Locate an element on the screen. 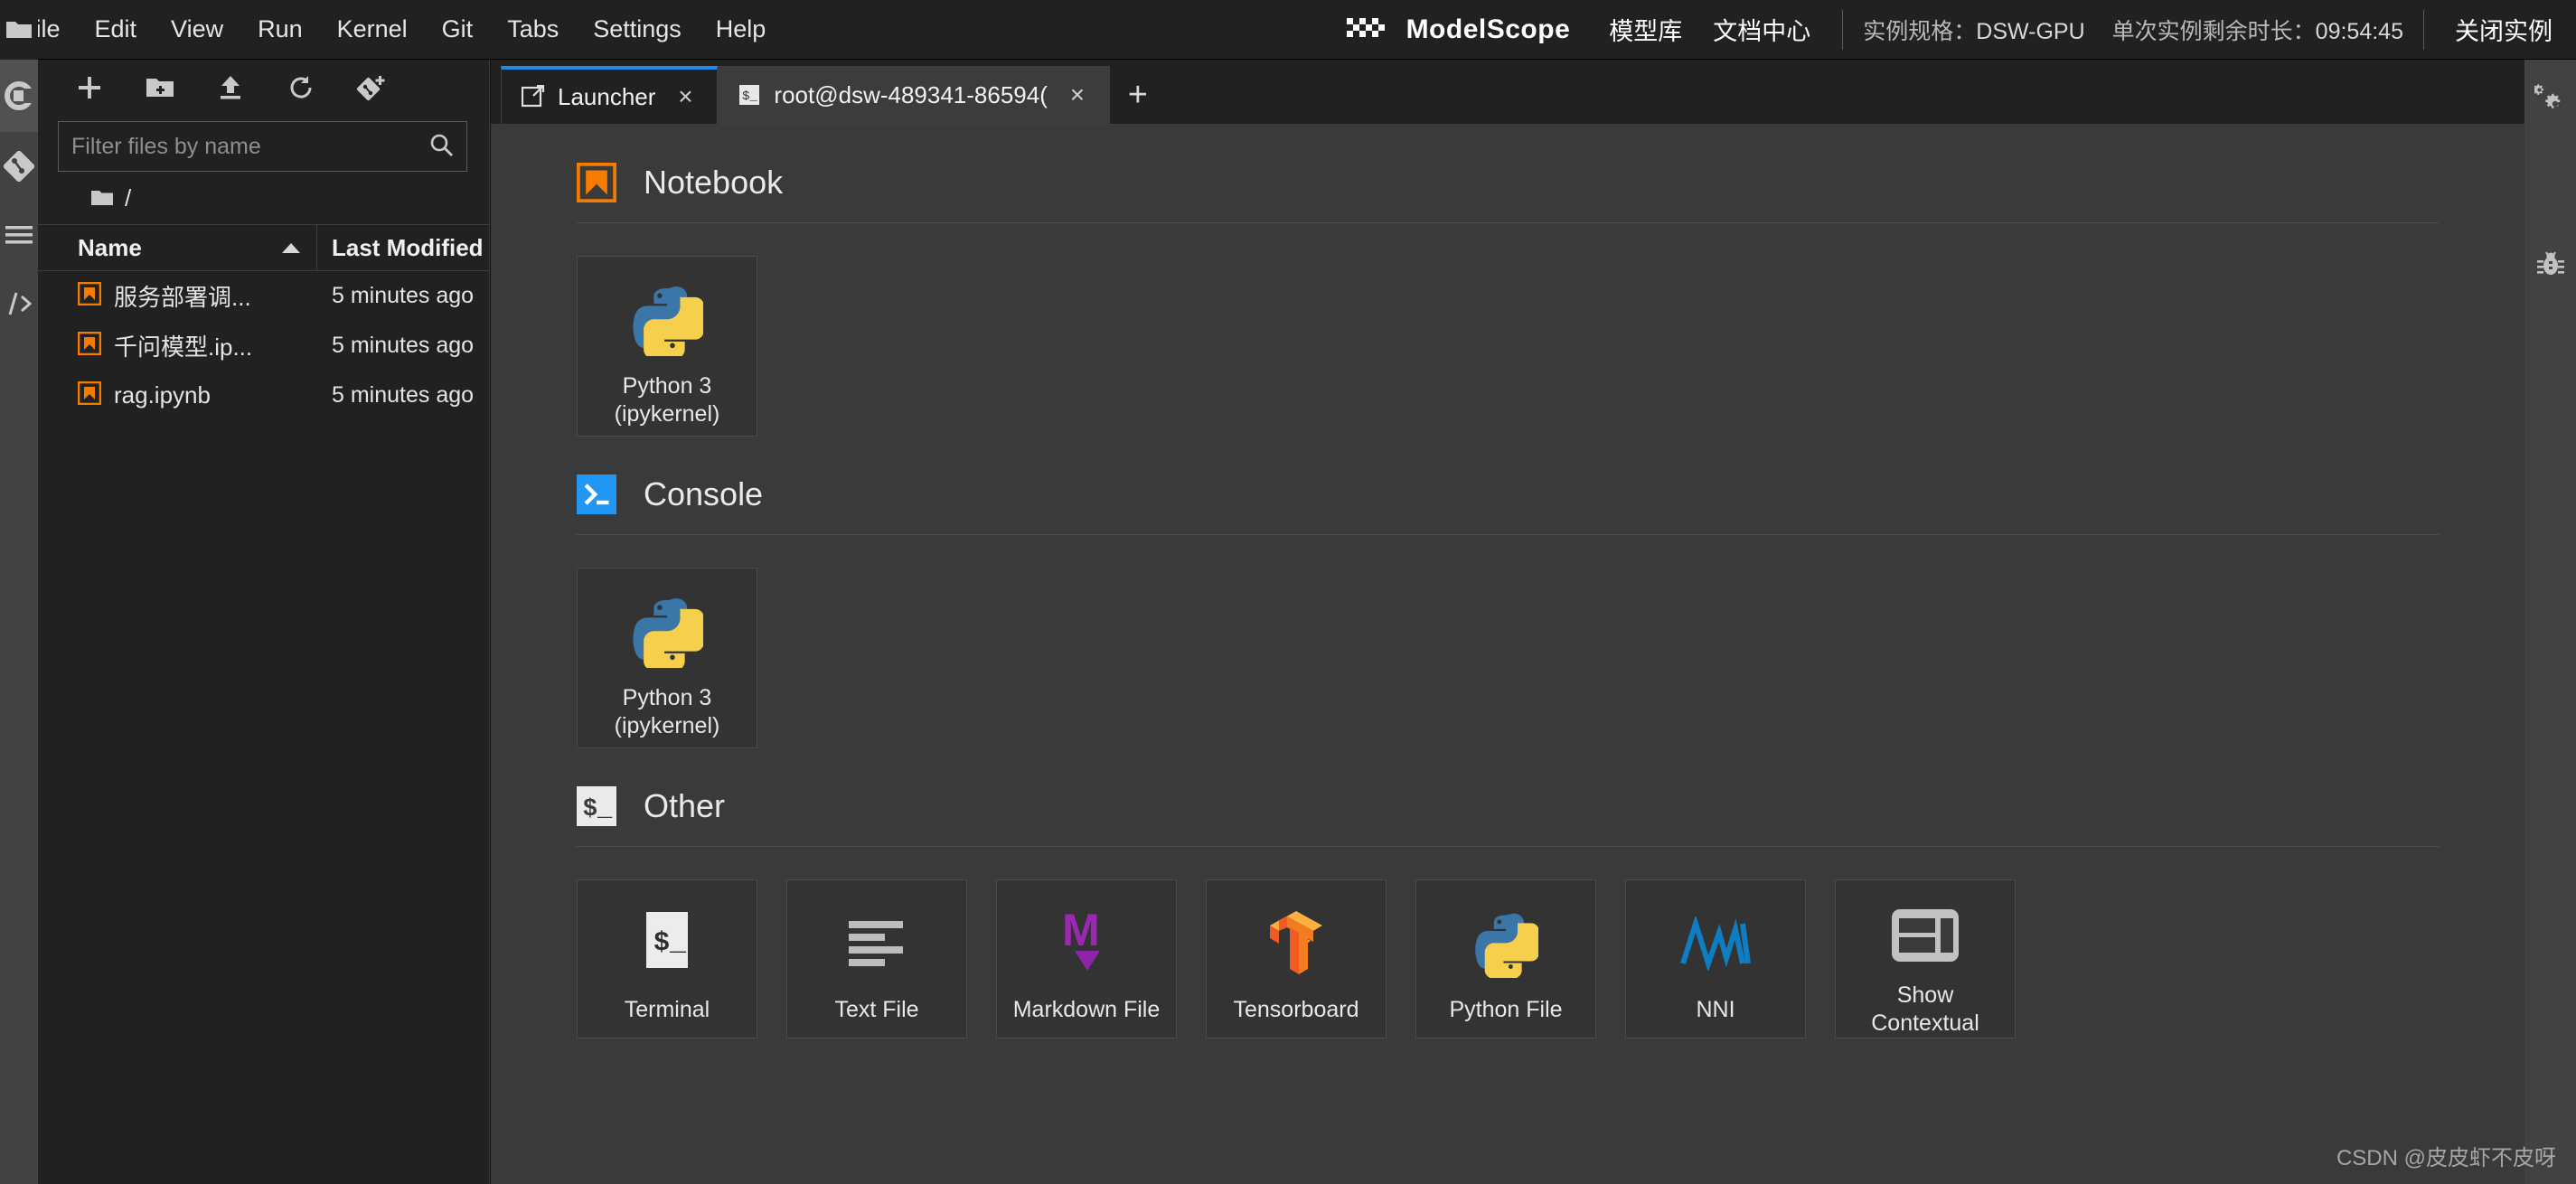  new-folder-button is located at coordinates (160, 87).